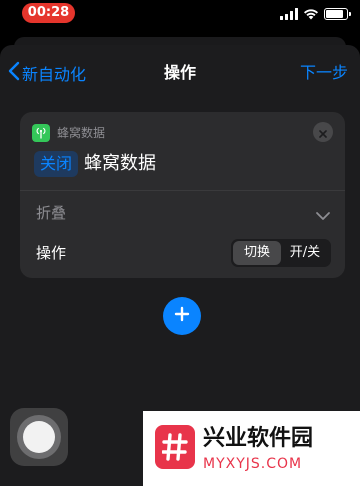 The image size is (360, 486). Describe the element at coordinates (334, 14) in the screenshot. I see `battery-level` at that location.